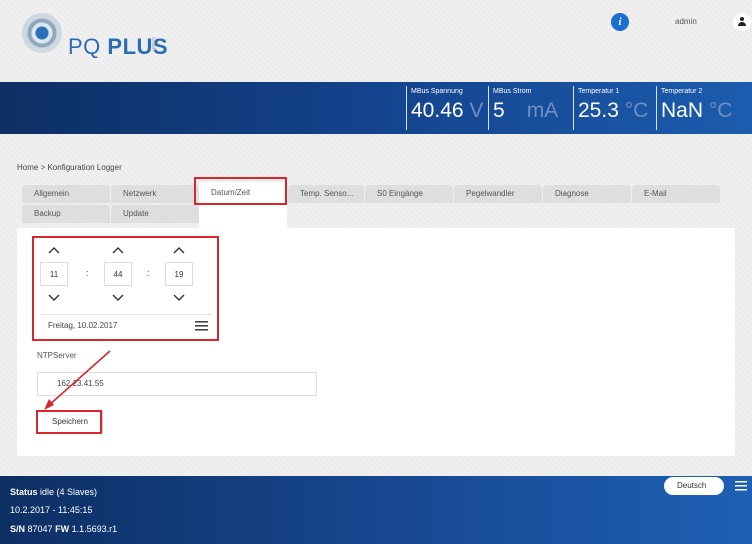 The height and width of the screenshot is (544, 752). Describe the element at coordinates (741, 486) in the screenshot. I see `menu-icon` at that location.